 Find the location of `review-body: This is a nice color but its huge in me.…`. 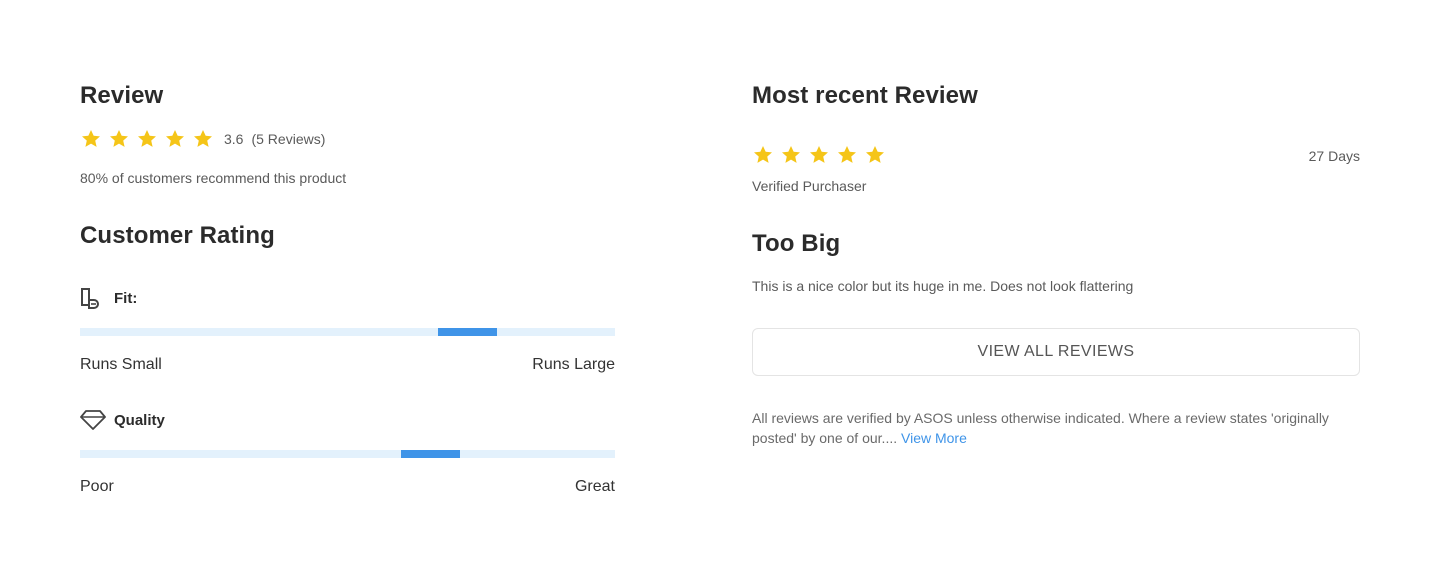

review-body: This is a nice color but its huge in me.… is located at coordinates (943, 286).